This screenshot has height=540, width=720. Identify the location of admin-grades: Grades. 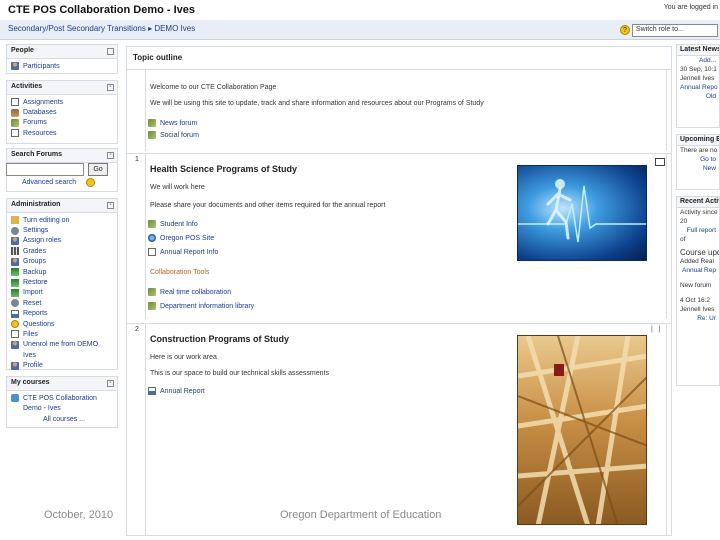
(62, 251).